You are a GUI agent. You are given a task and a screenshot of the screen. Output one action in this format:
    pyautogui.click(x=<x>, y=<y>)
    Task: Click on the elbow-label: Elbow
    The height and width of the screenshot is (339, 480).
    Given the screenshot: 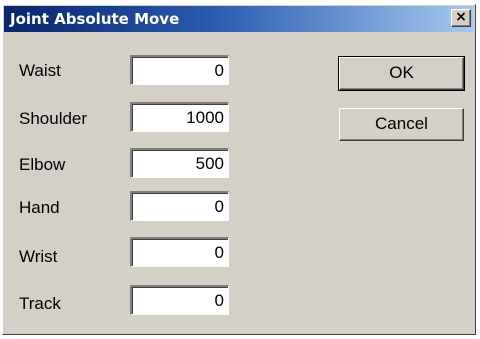 What is the action you would take?
    pyautogui.click(x=42, y=164)
    